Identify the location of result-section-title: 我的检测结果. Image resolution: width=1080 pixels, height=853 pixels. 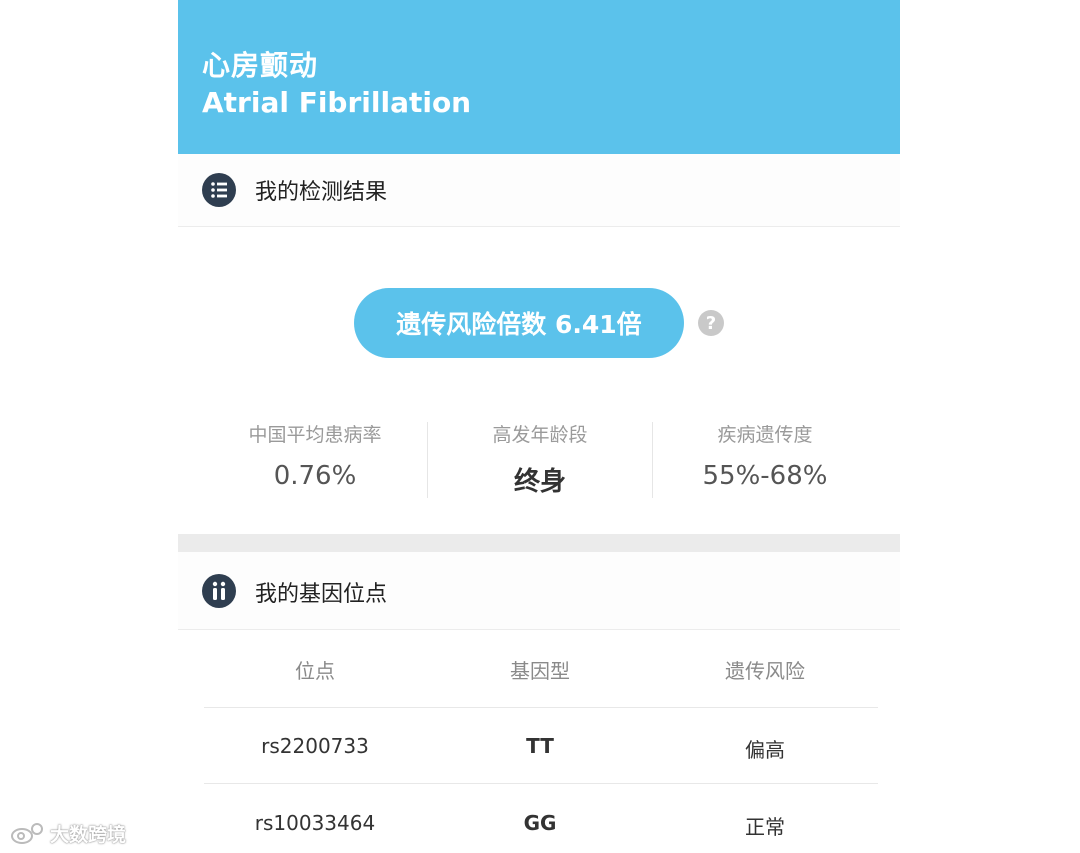
(321, 192).